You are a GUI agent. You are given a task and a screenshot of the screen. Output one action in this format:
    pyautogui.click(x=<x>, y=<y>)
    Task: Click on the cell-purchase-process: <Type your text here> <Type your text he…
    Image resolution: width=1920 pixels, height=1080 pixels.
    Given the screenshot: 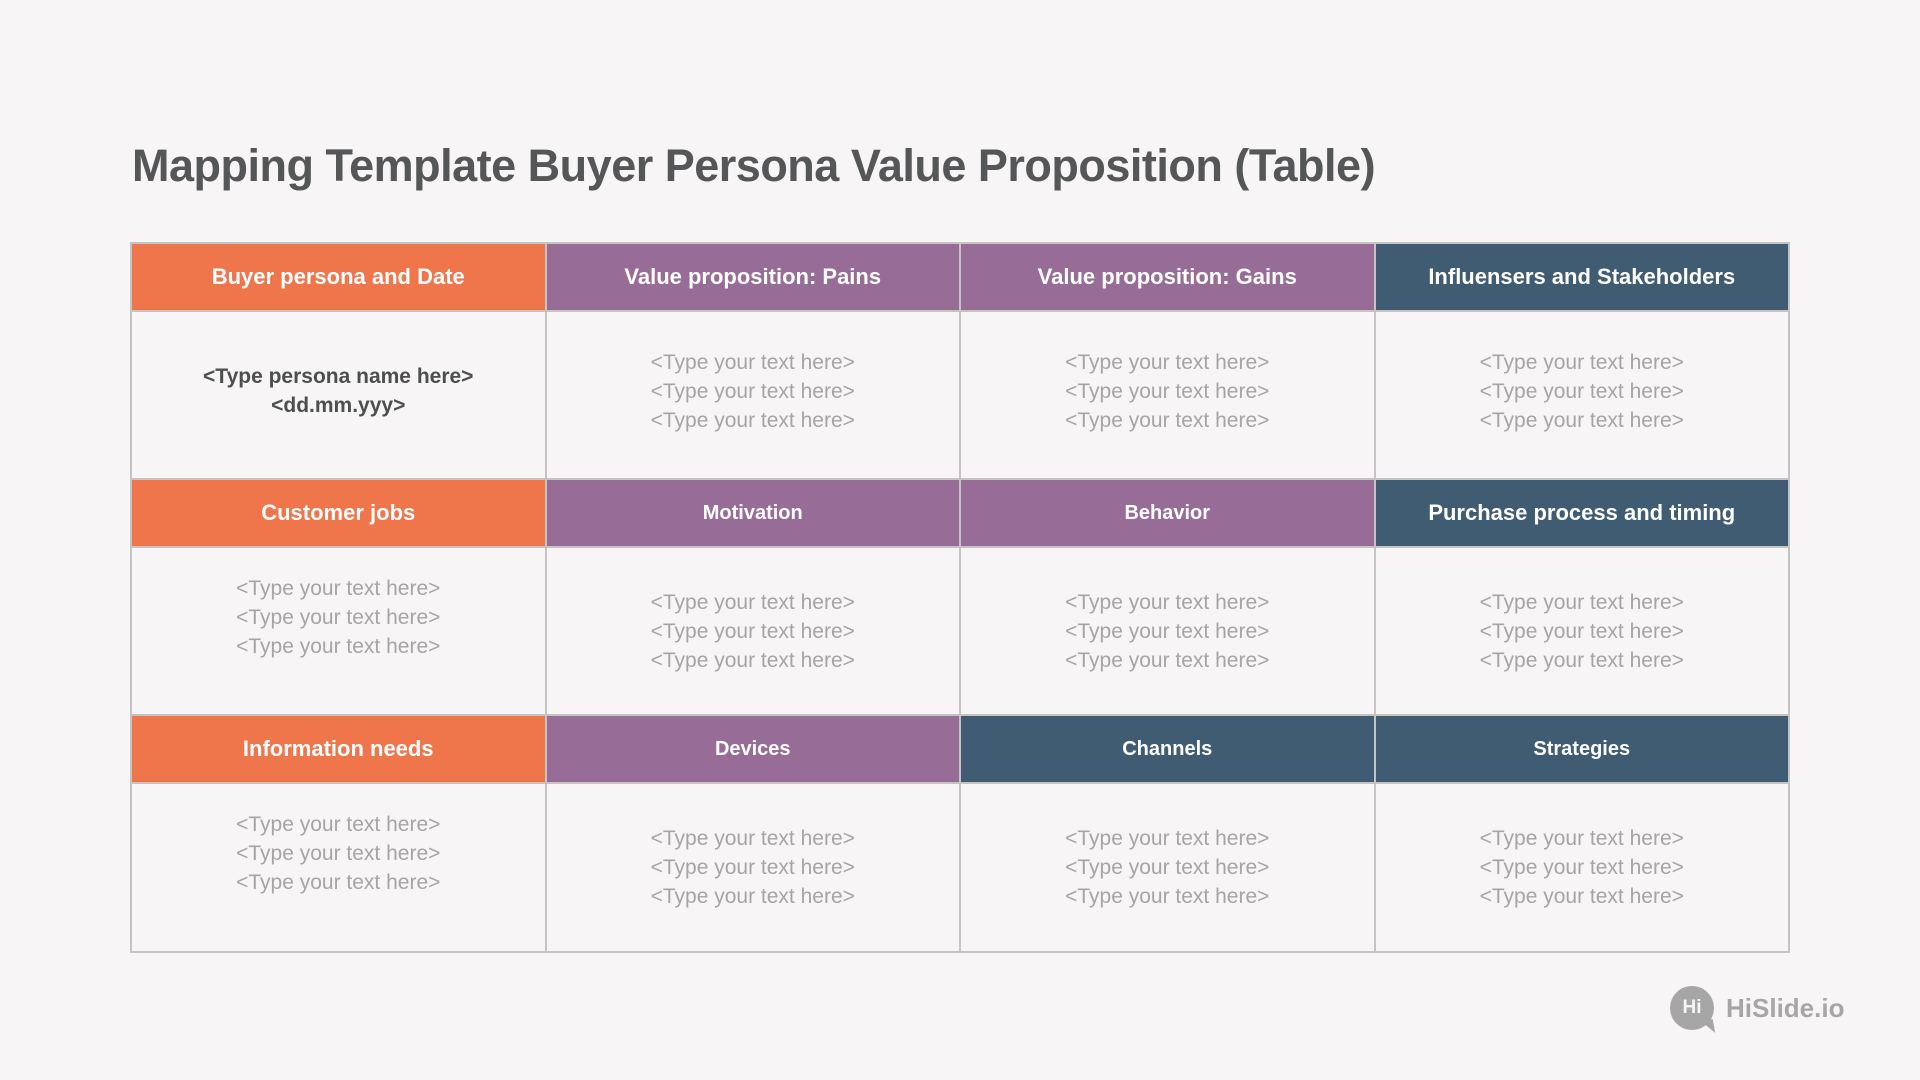 What is the action you would take?
    pyautogui.click(x=1581, y=631)
    